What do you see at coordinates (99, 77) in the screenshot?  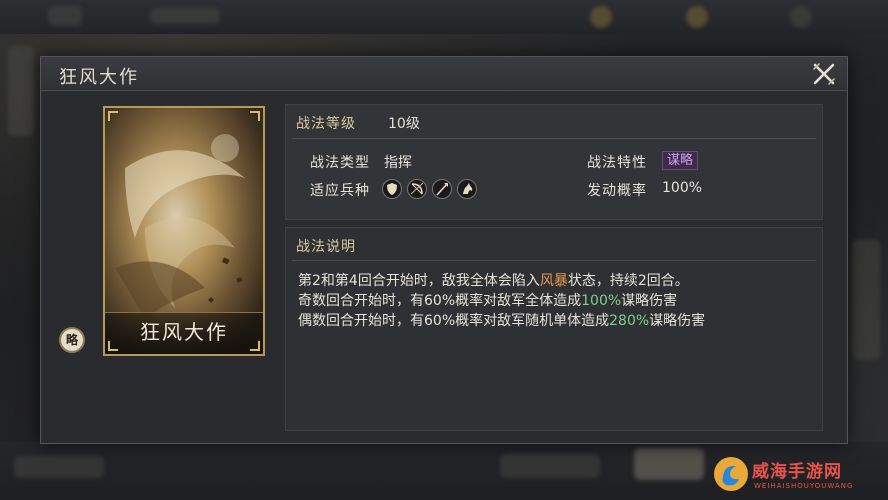 I see `dialog-title: 狂风大作` at bounding box center [99, 77].